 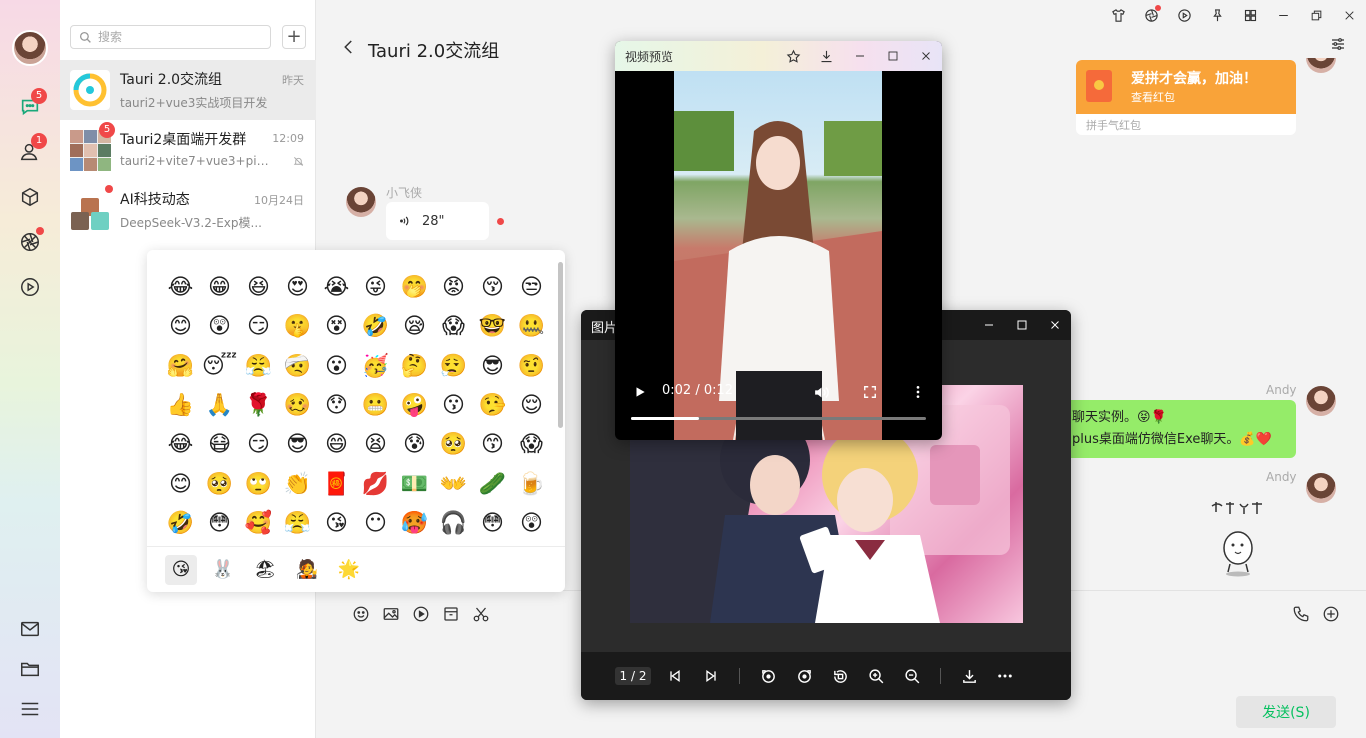 I want to click on emoji-item: 😬, so click(x=375, y=405).